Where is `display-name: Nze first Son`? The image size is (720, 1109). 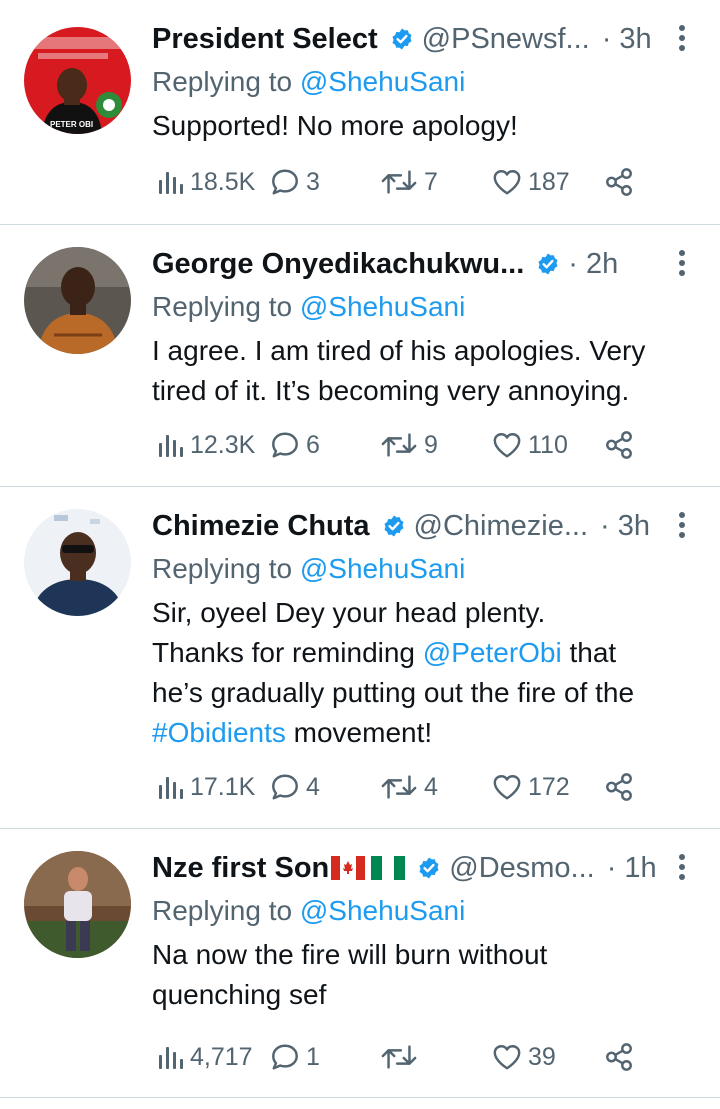
display-name: Nze first Son is located at coordinates (240, 868).